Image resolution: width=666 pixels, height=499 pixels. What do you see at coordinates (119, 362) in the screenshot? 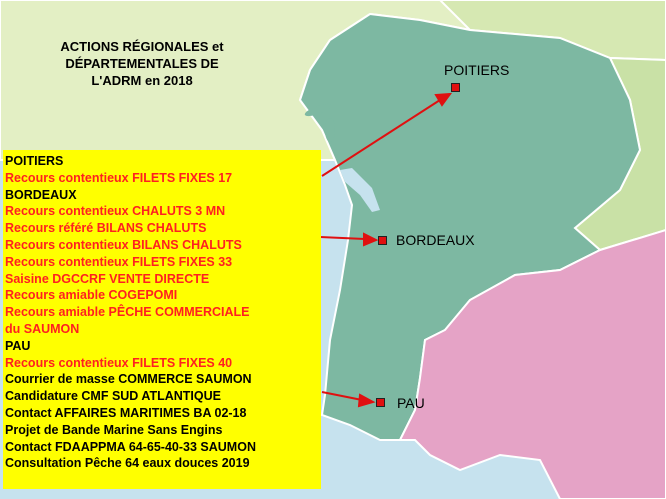
I see `action-item: Recours contentieux FILETS FIXES 40` at bounding box center [119, 362].